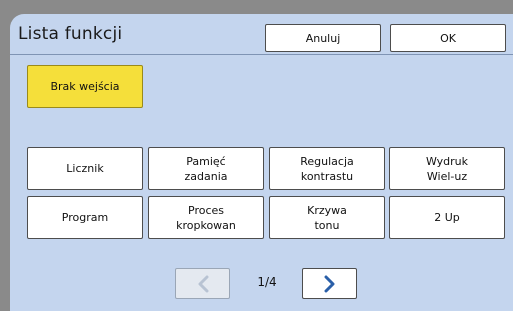 Image resolution: width=513 pixels, height=311 pixels. I want to click on function-program: Program, so click(85, 217).